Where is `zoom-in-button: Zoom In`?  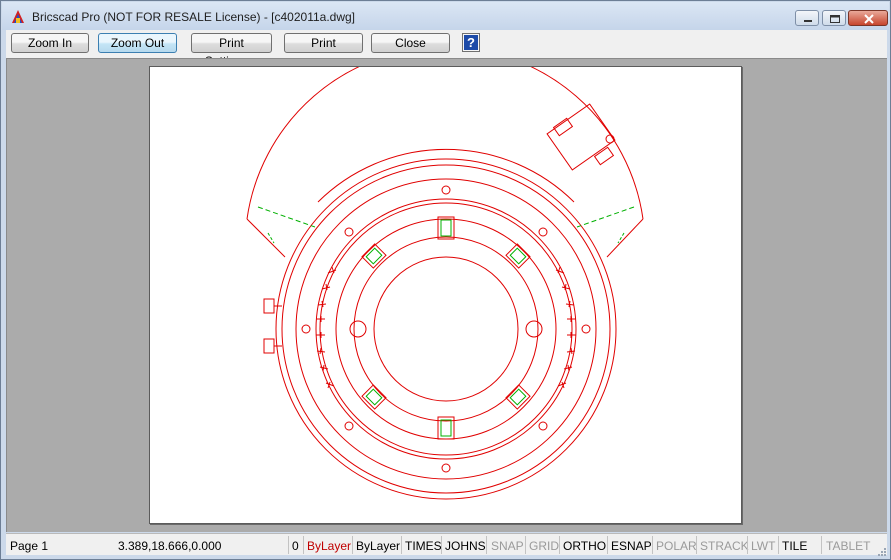 zoom-in-button: Zoom In is located at coordinates (50, 43).